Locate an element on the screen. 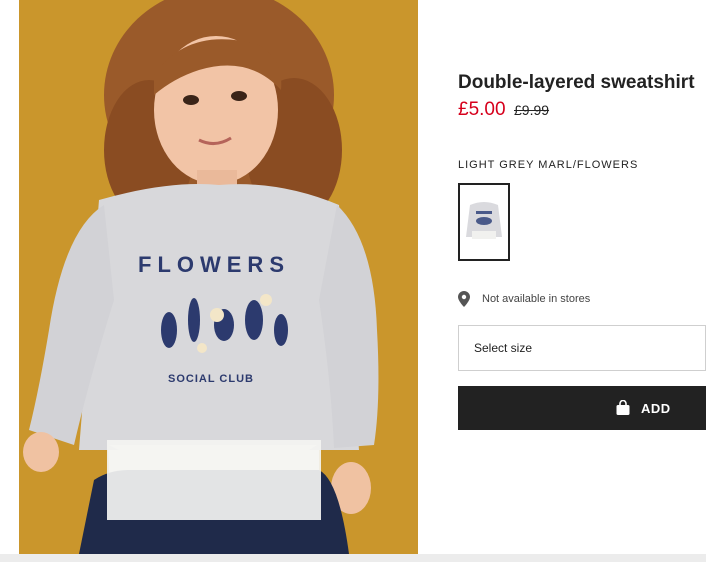 Image resolution: width=706 pixels, height=562 pixels. price-block: £5.00 £9.99 is located at coordinates (503, 110).